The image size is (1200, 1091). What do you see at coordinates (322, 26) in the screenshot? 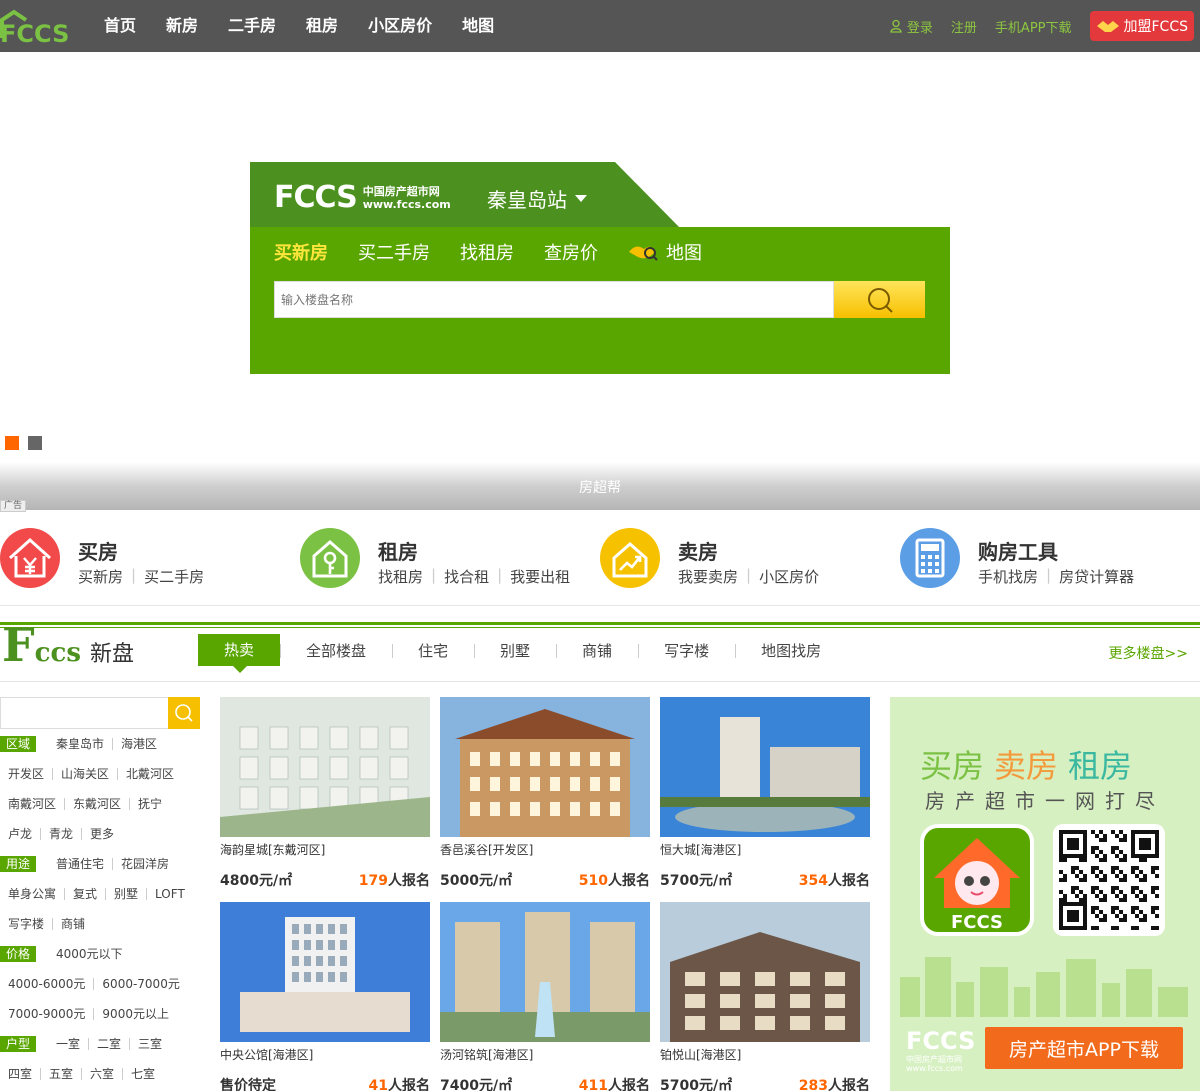
I see `nav-rent: 租房` at bounding box center [322, 26].